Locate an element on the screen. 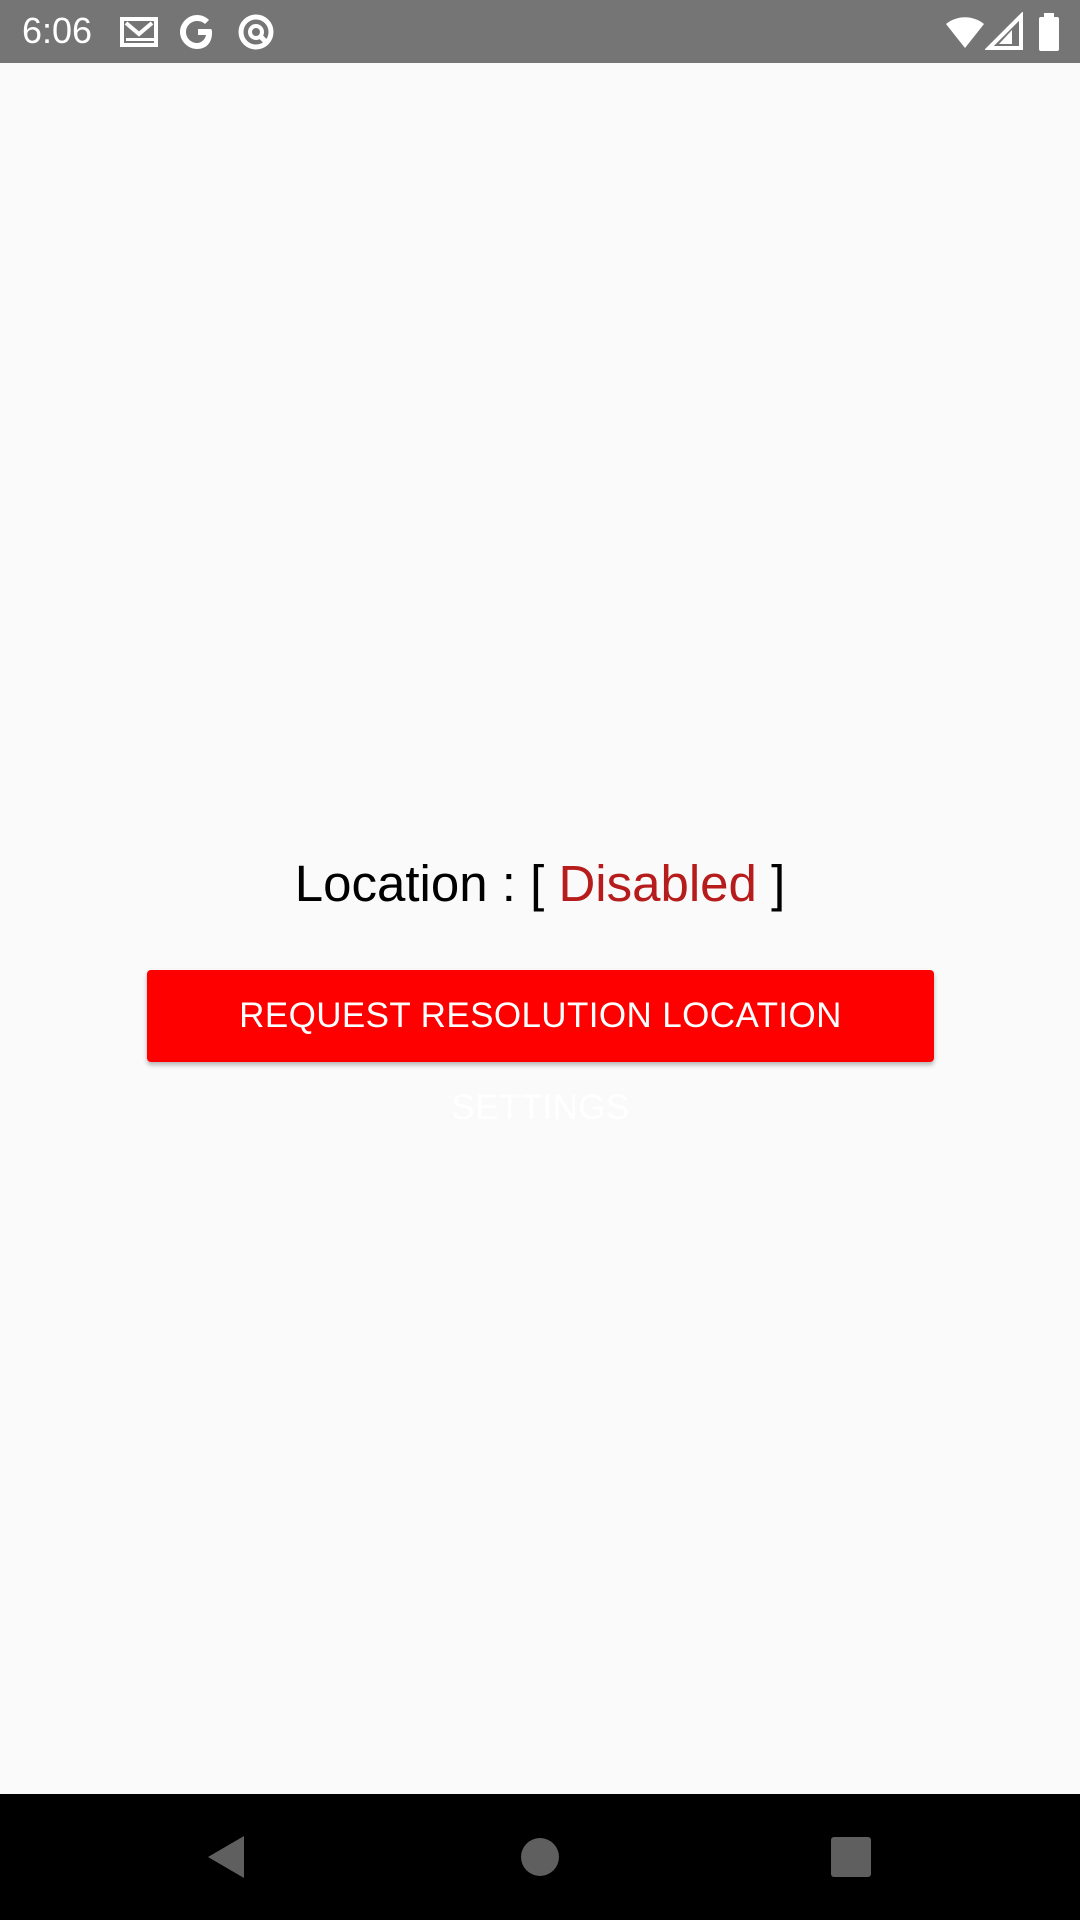 This screenshot has width=1080, height=1920. wifi-icon is located at coordinates (965, 32).